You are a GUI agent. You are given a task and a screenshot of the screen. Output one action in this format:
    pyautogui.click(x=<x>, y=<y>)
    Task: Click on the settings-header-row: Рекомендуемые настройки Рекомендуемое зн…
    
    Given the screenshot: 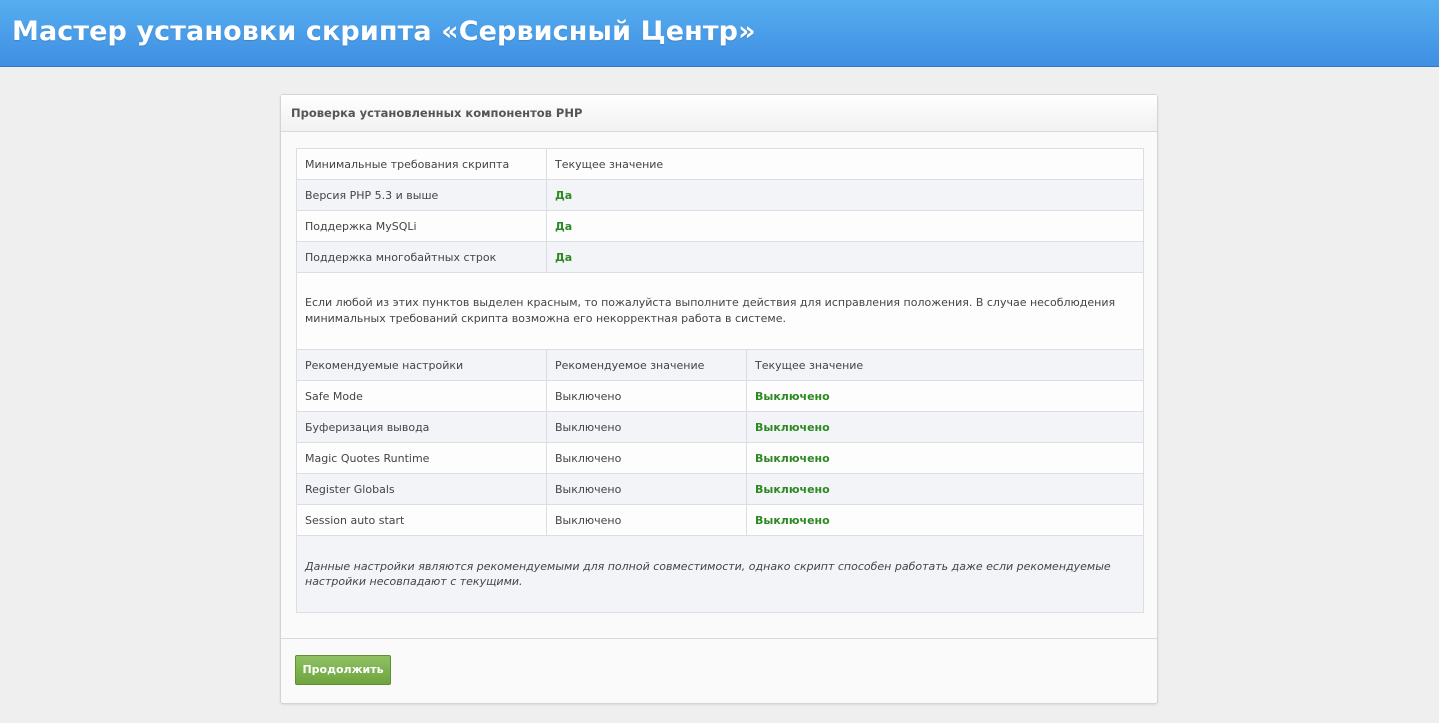 What is the action you would take?
    pyautogui.click(x=720, y=365)
    